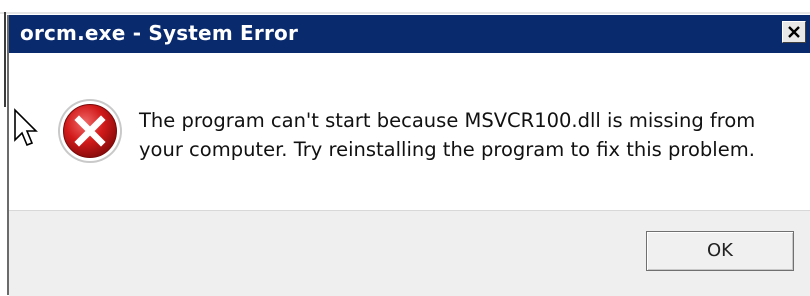  I want to click on error-icon, so click(90, 131).